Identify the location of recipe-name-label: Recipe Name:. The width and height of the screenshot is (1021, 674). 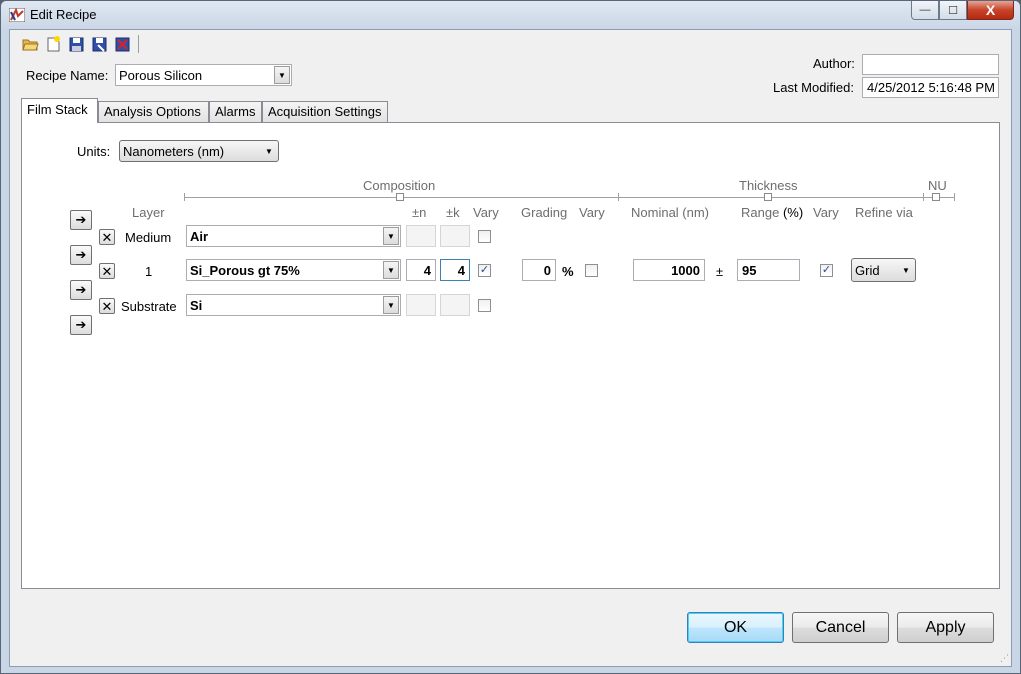
(67, 75).